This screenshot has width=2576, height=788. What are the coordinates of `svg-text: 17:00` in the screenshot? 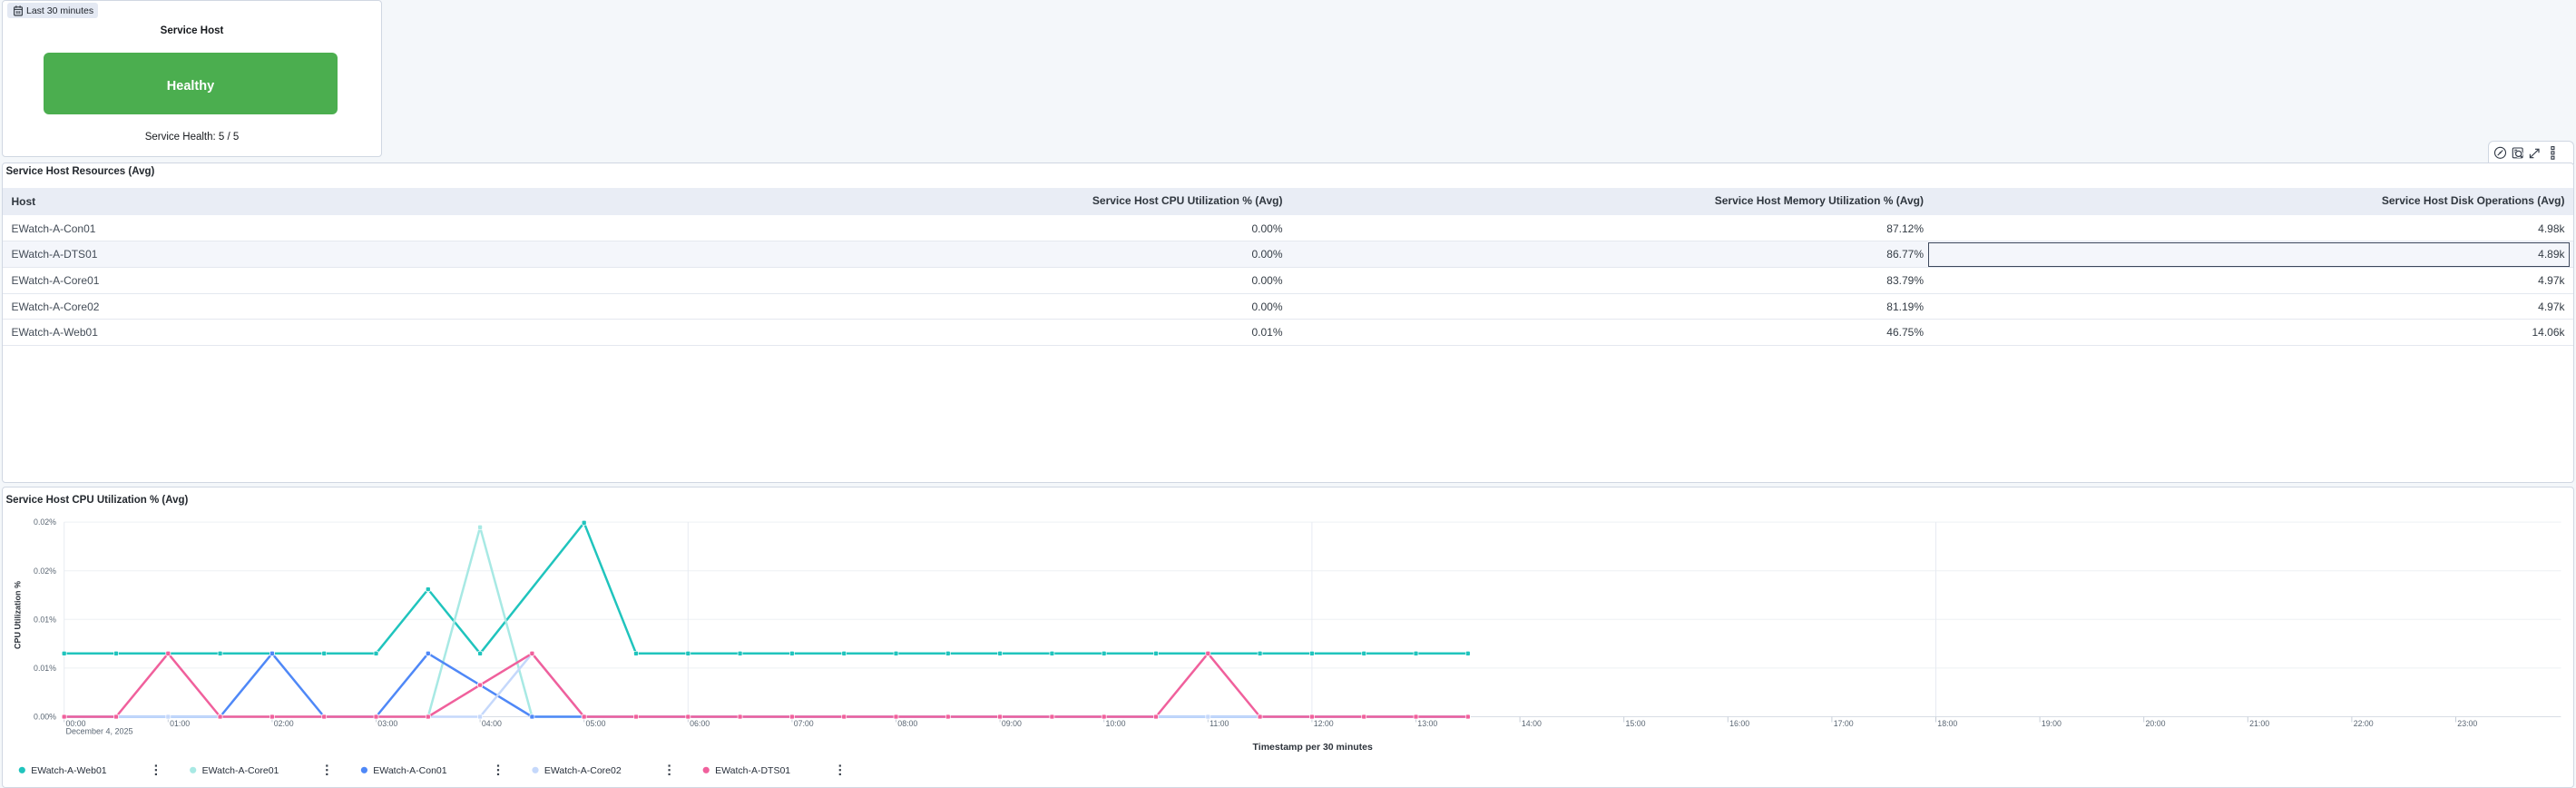 It's located at (1844, 724).